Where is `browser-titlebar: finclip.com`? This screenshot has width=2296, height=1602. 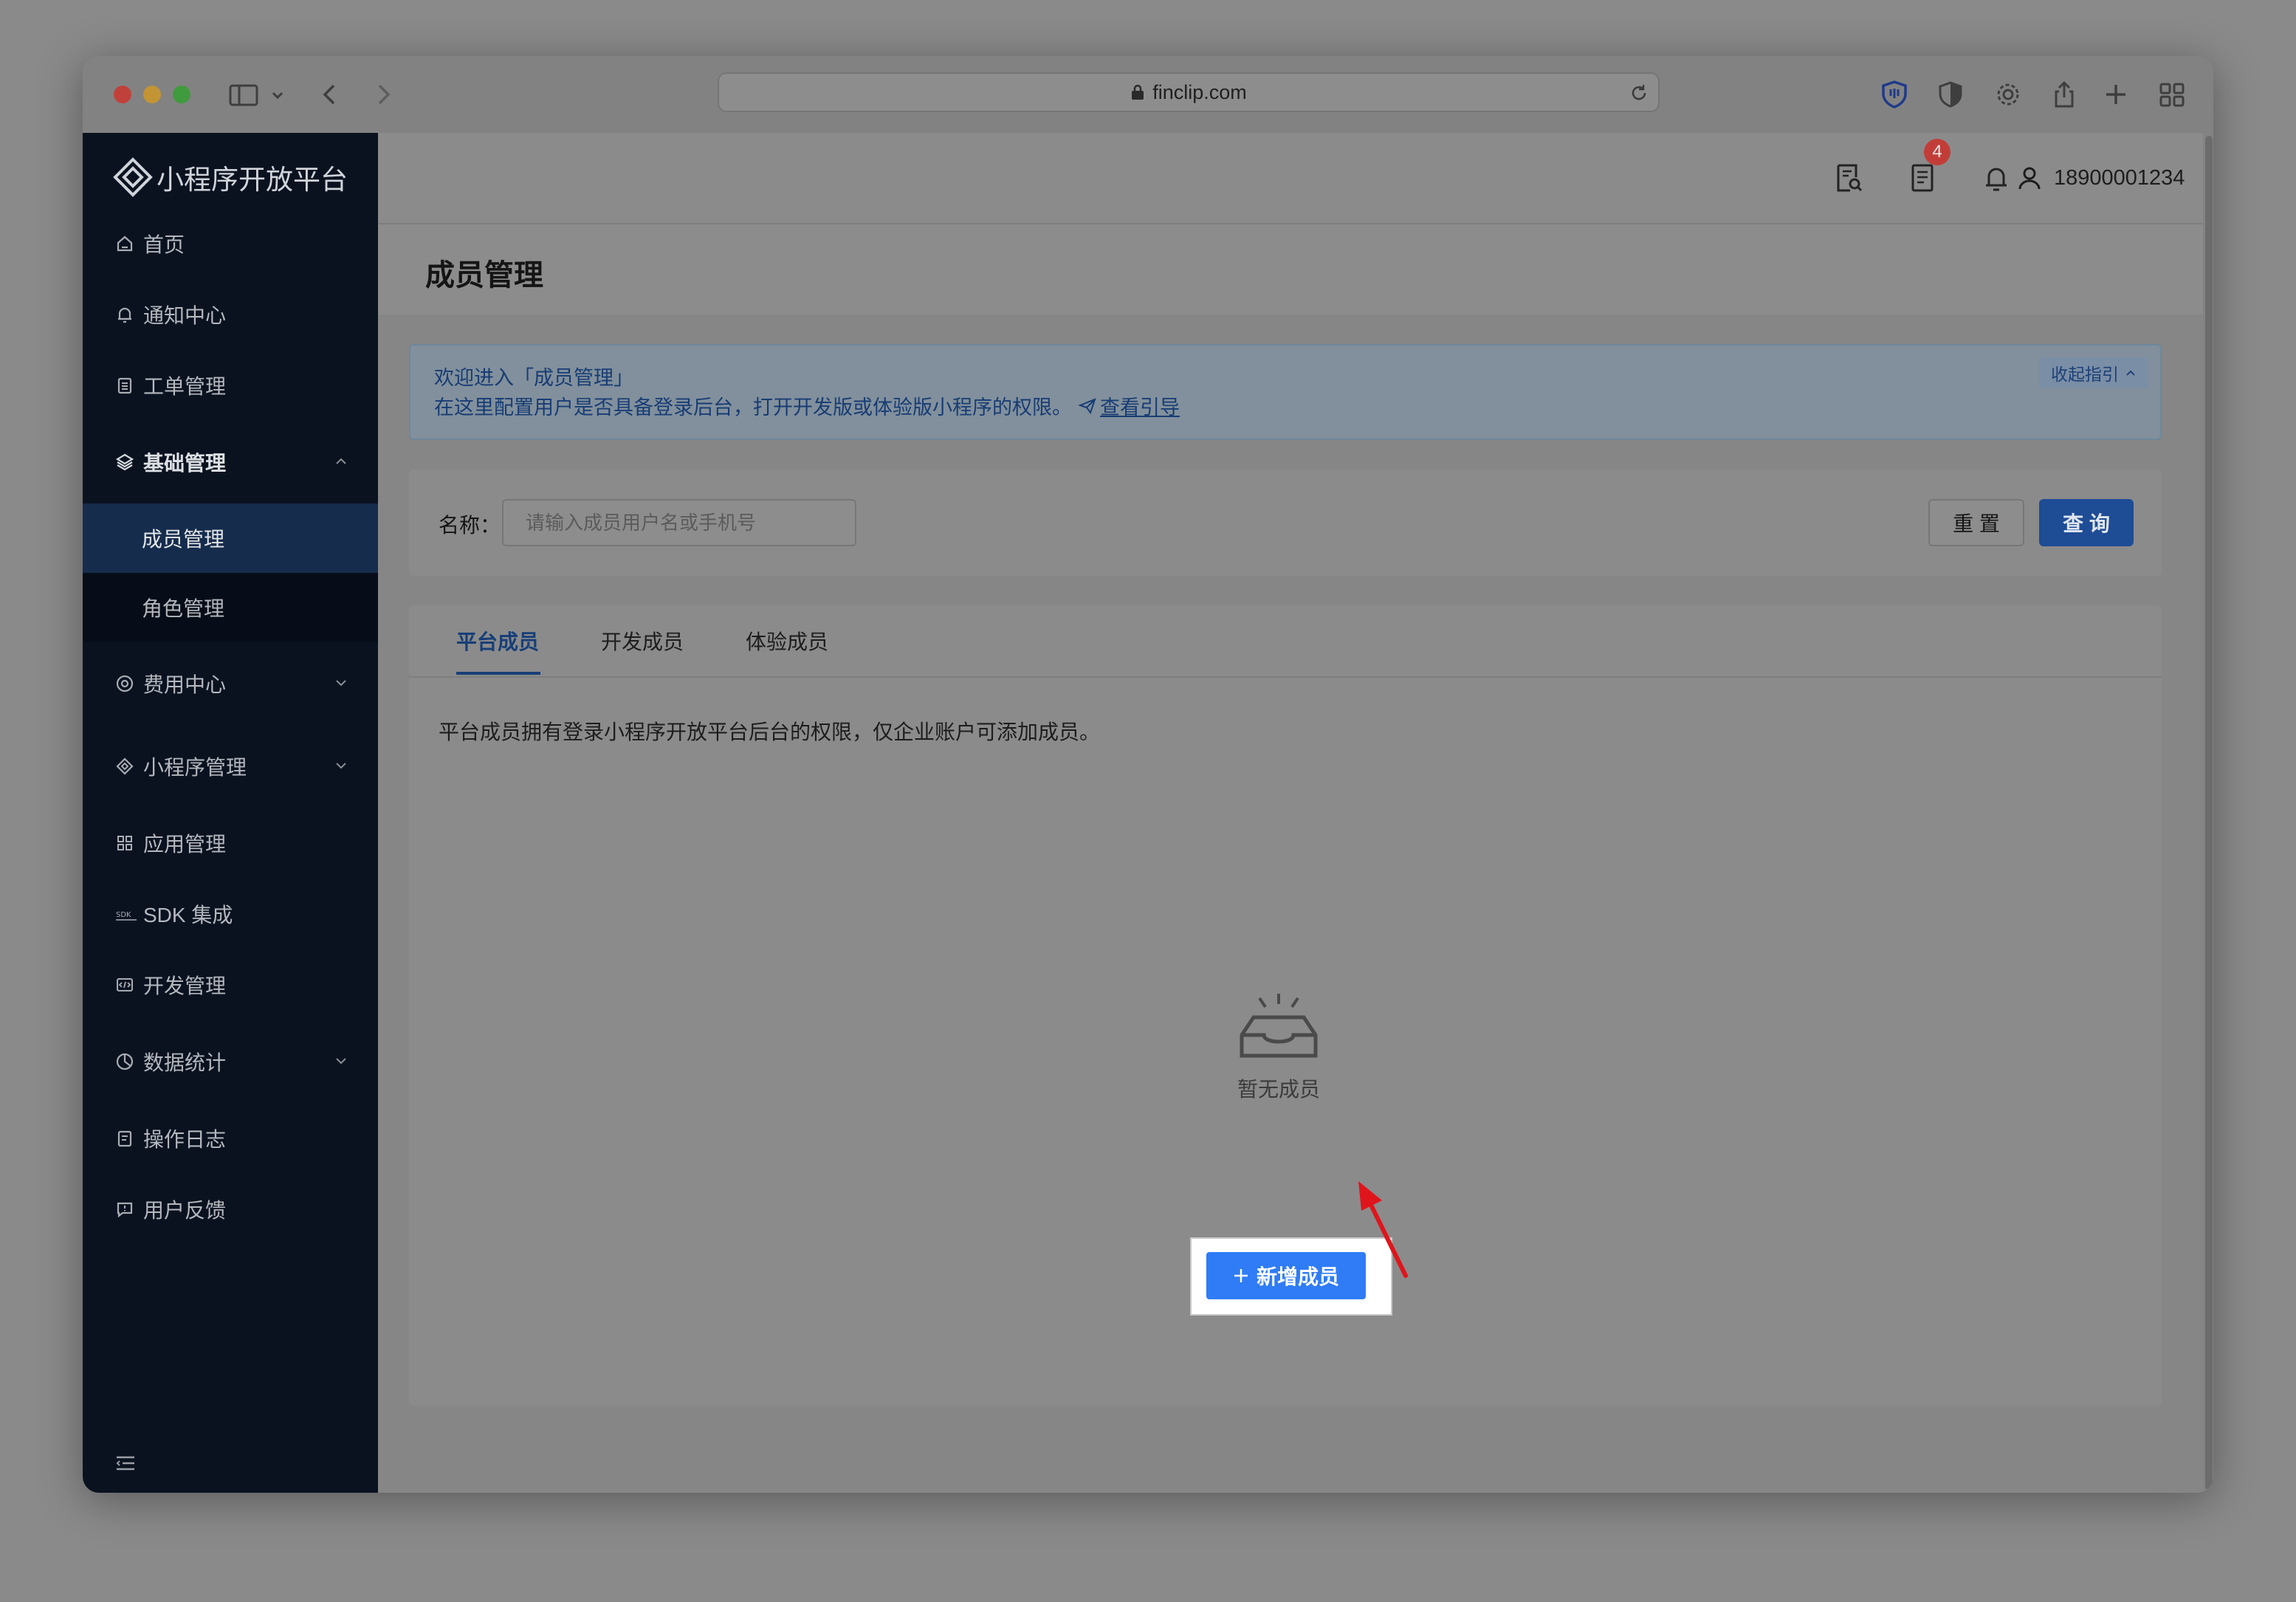 browser-titlebar: finclip.com is located at coordinates (1148, 95).